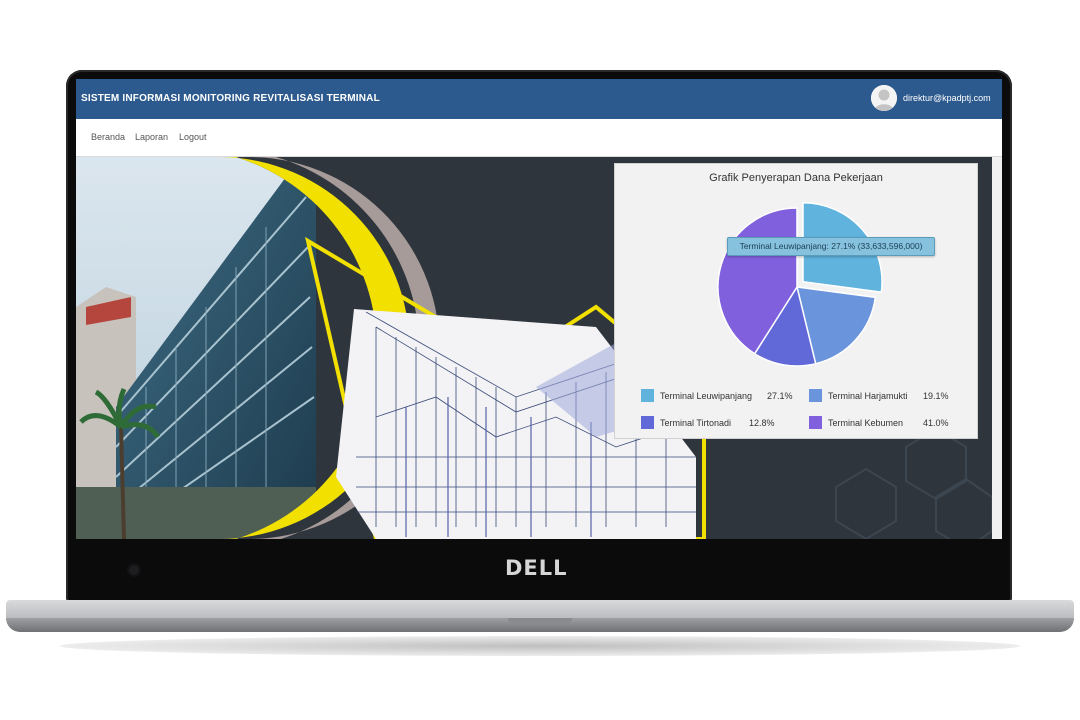 This screenshot has height=720, width=1080. I want to click on user-icon, so click(884, 98).